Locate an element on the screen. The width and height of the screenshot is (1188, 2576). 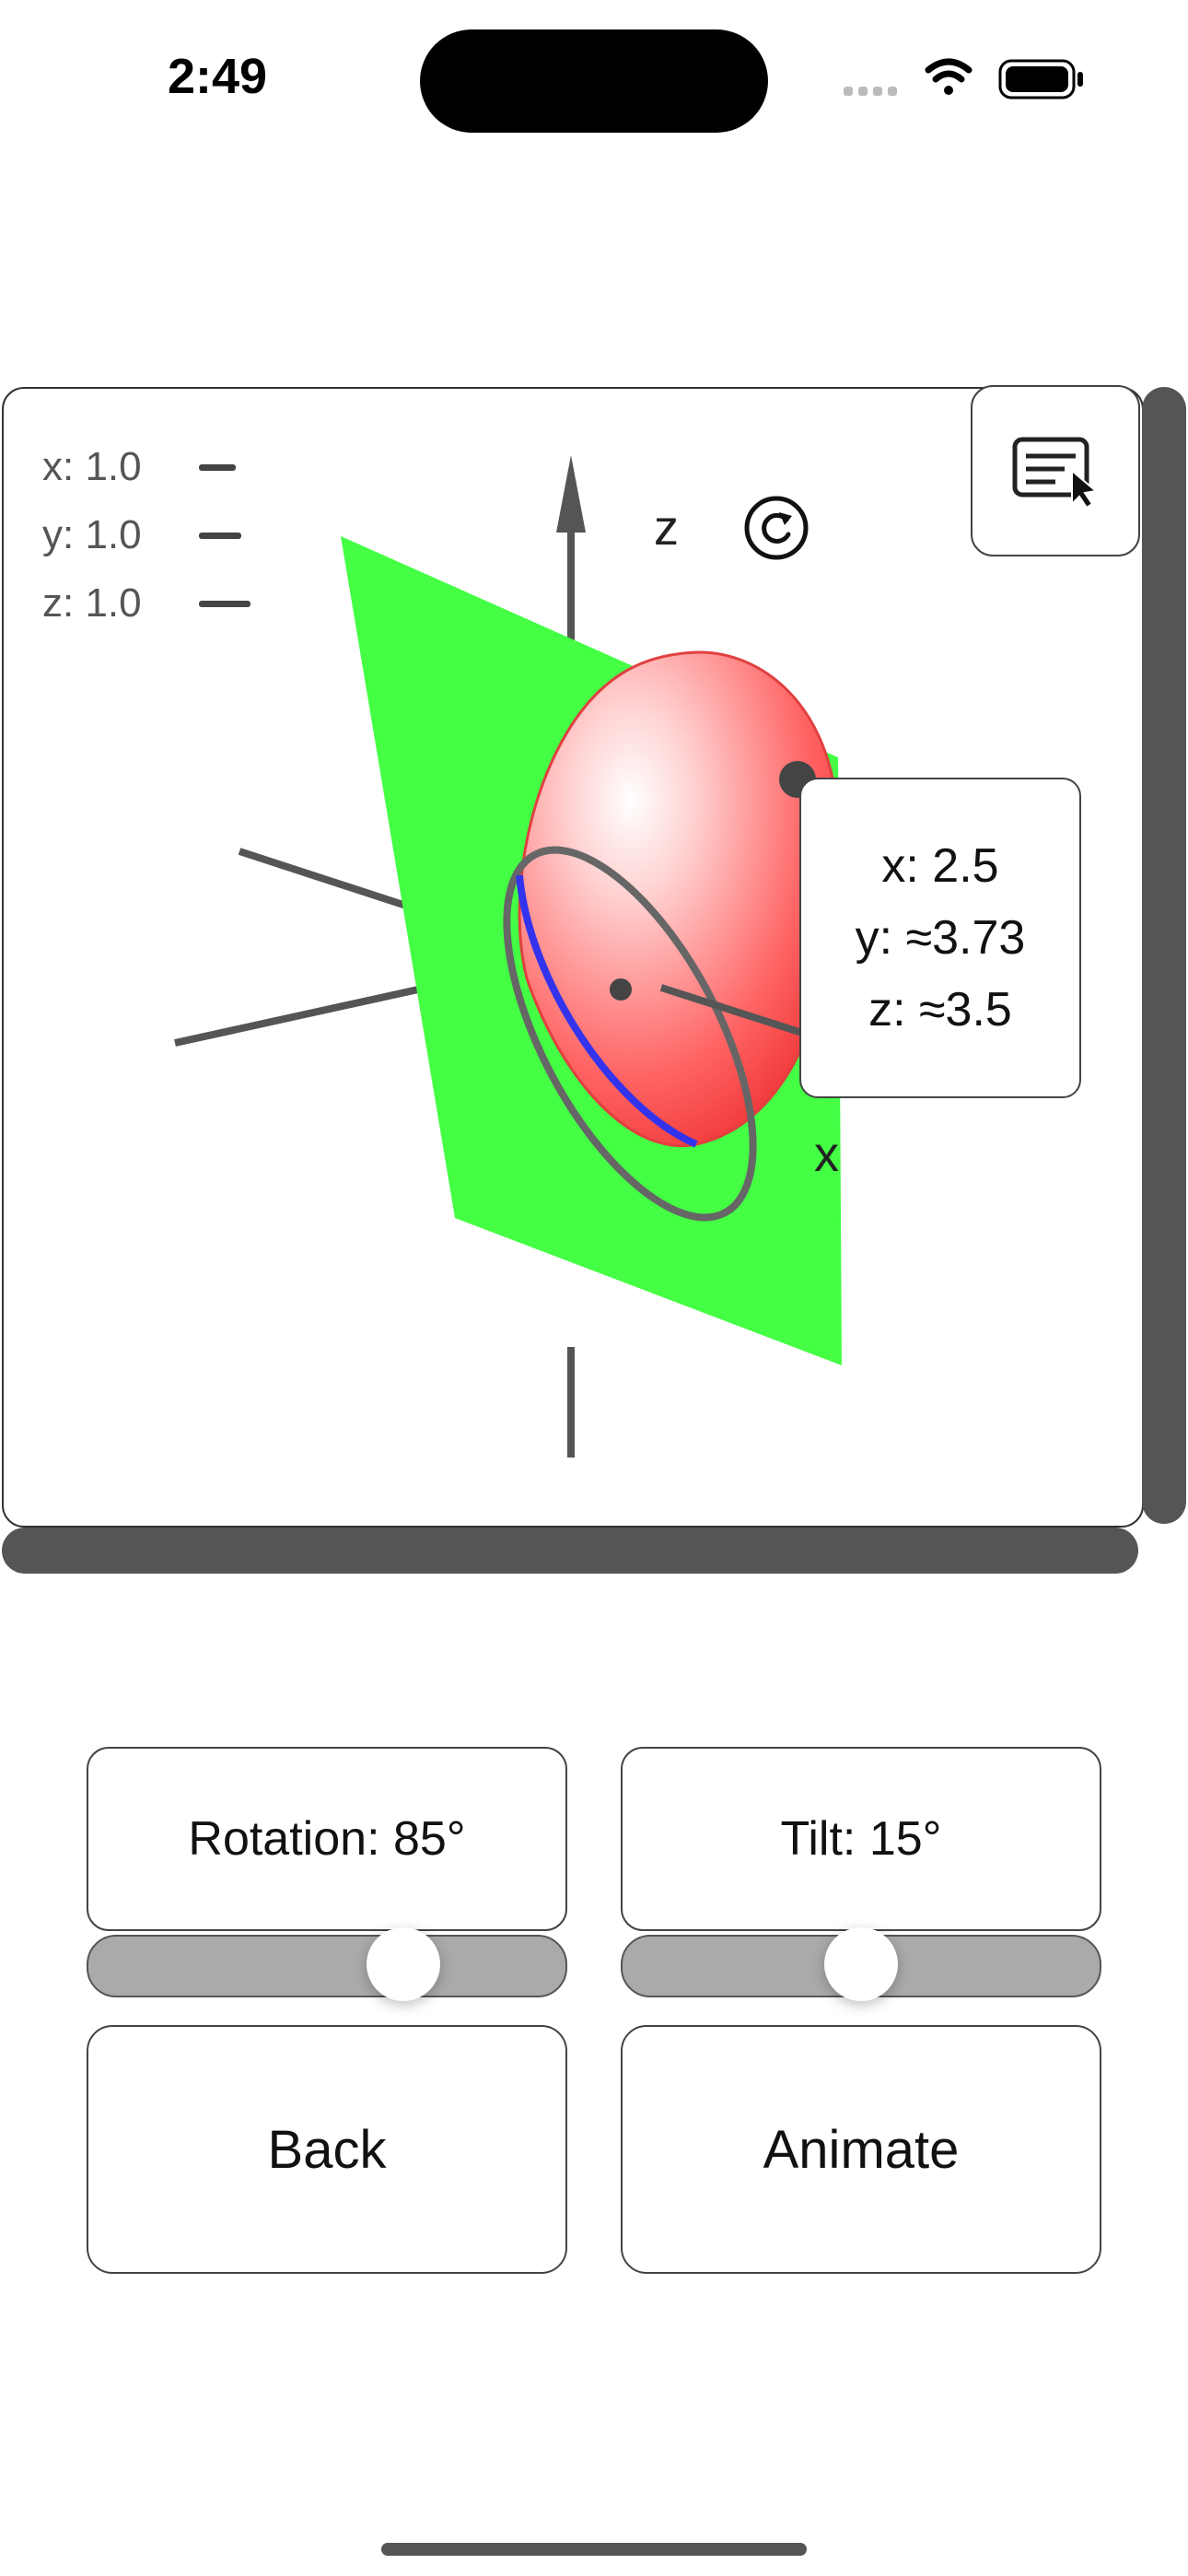
tooltip-x: x: 2.5 is located at coordinates (940, 866).